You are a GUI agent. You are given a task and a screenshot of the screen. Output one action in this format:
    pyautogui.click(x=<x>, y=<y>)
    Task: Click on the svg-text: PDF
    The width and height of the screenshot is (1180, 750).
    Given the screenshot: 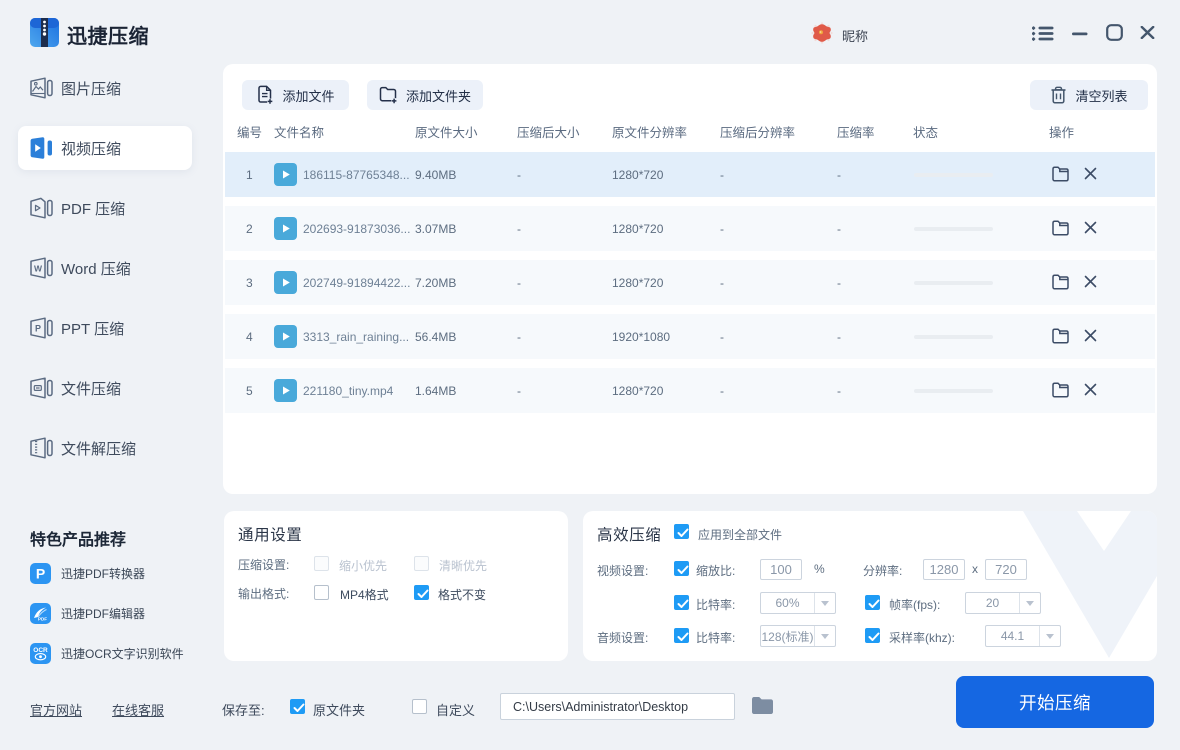 What is the action you would take?
    pyautogui.click(x=42, y=619)
    